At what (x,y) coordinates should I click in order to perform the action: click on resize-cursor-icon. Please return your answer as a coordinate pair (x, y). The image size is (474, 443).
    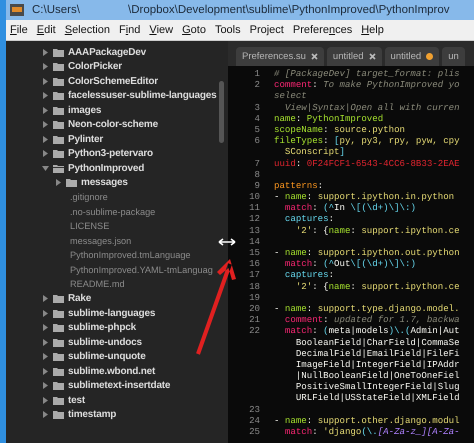
    Looking at the image, I should click on (227, 242).